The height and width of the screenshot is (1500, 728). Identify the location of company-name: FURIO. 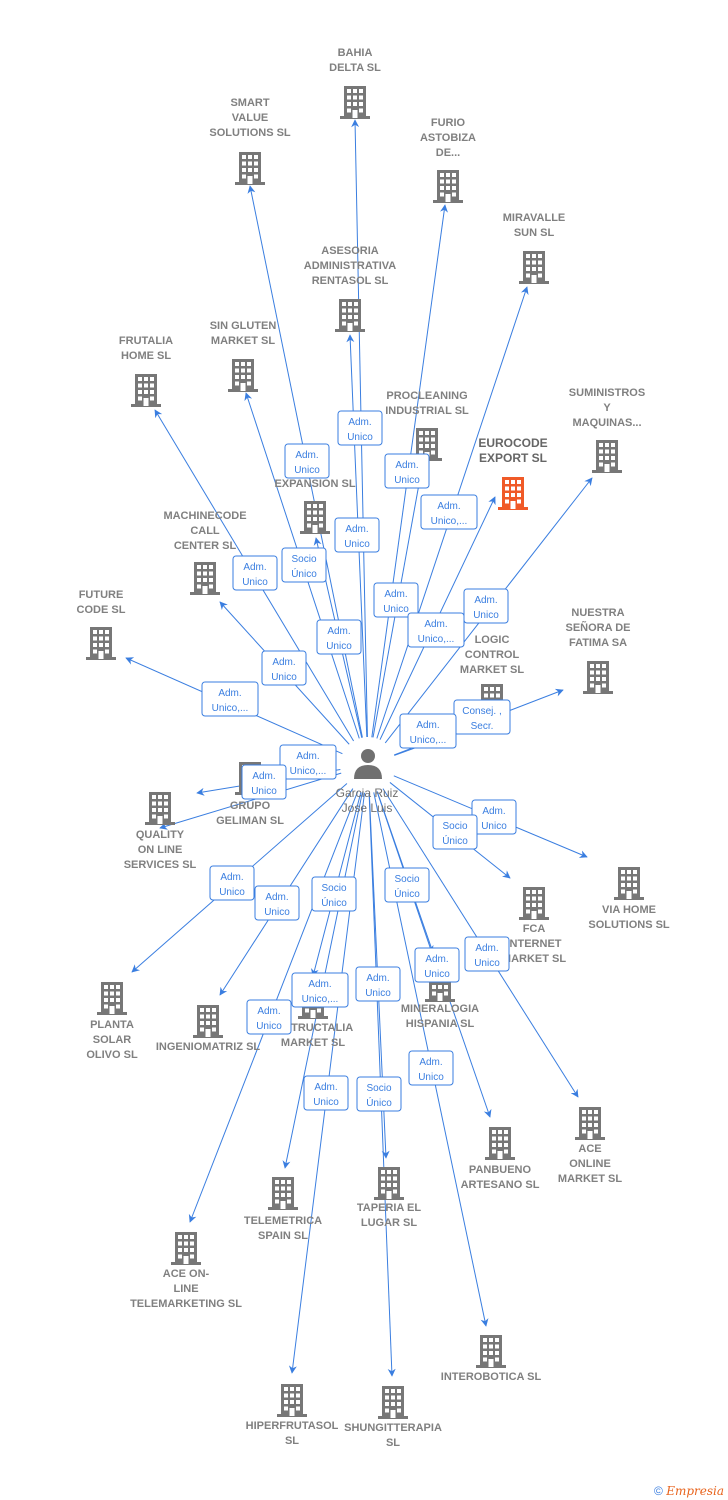
(448, 123).